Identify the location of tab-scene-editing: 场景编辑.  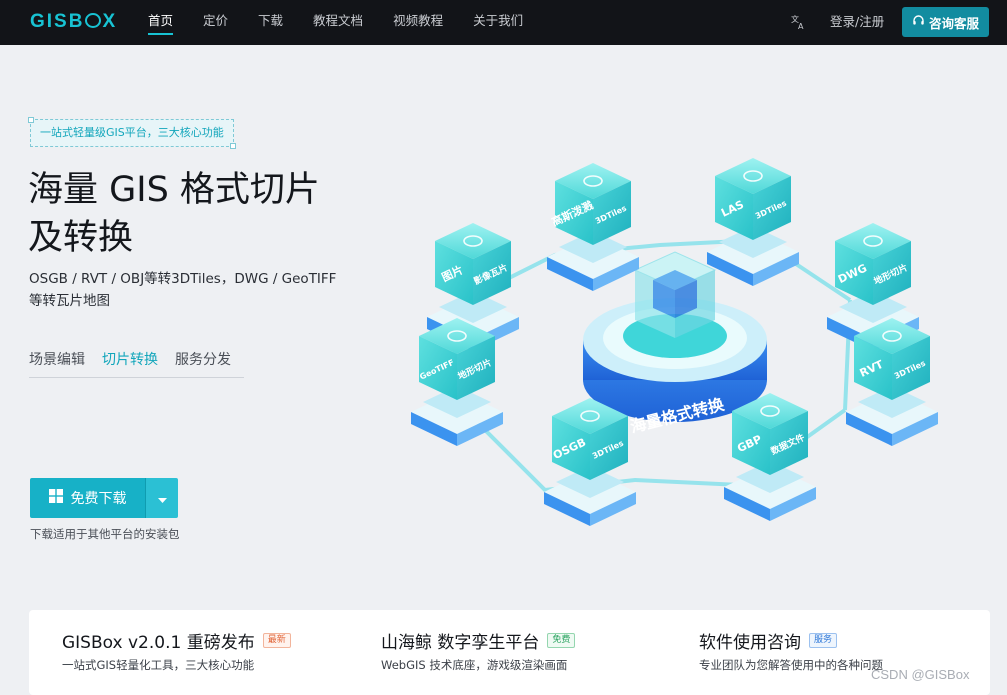
(57, 363).